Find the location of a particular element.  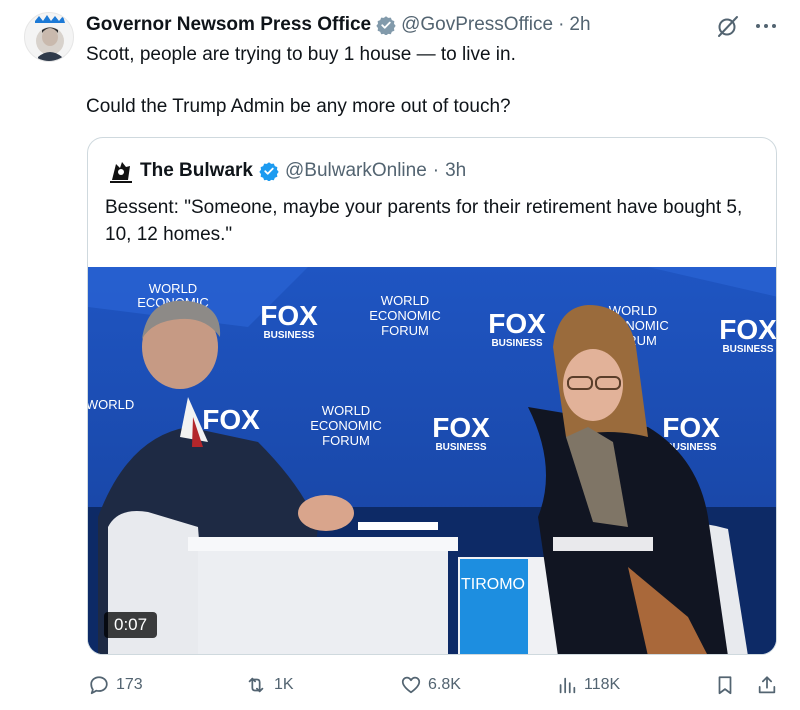

quoted-time: 3h is located at coordinates (455, 171).